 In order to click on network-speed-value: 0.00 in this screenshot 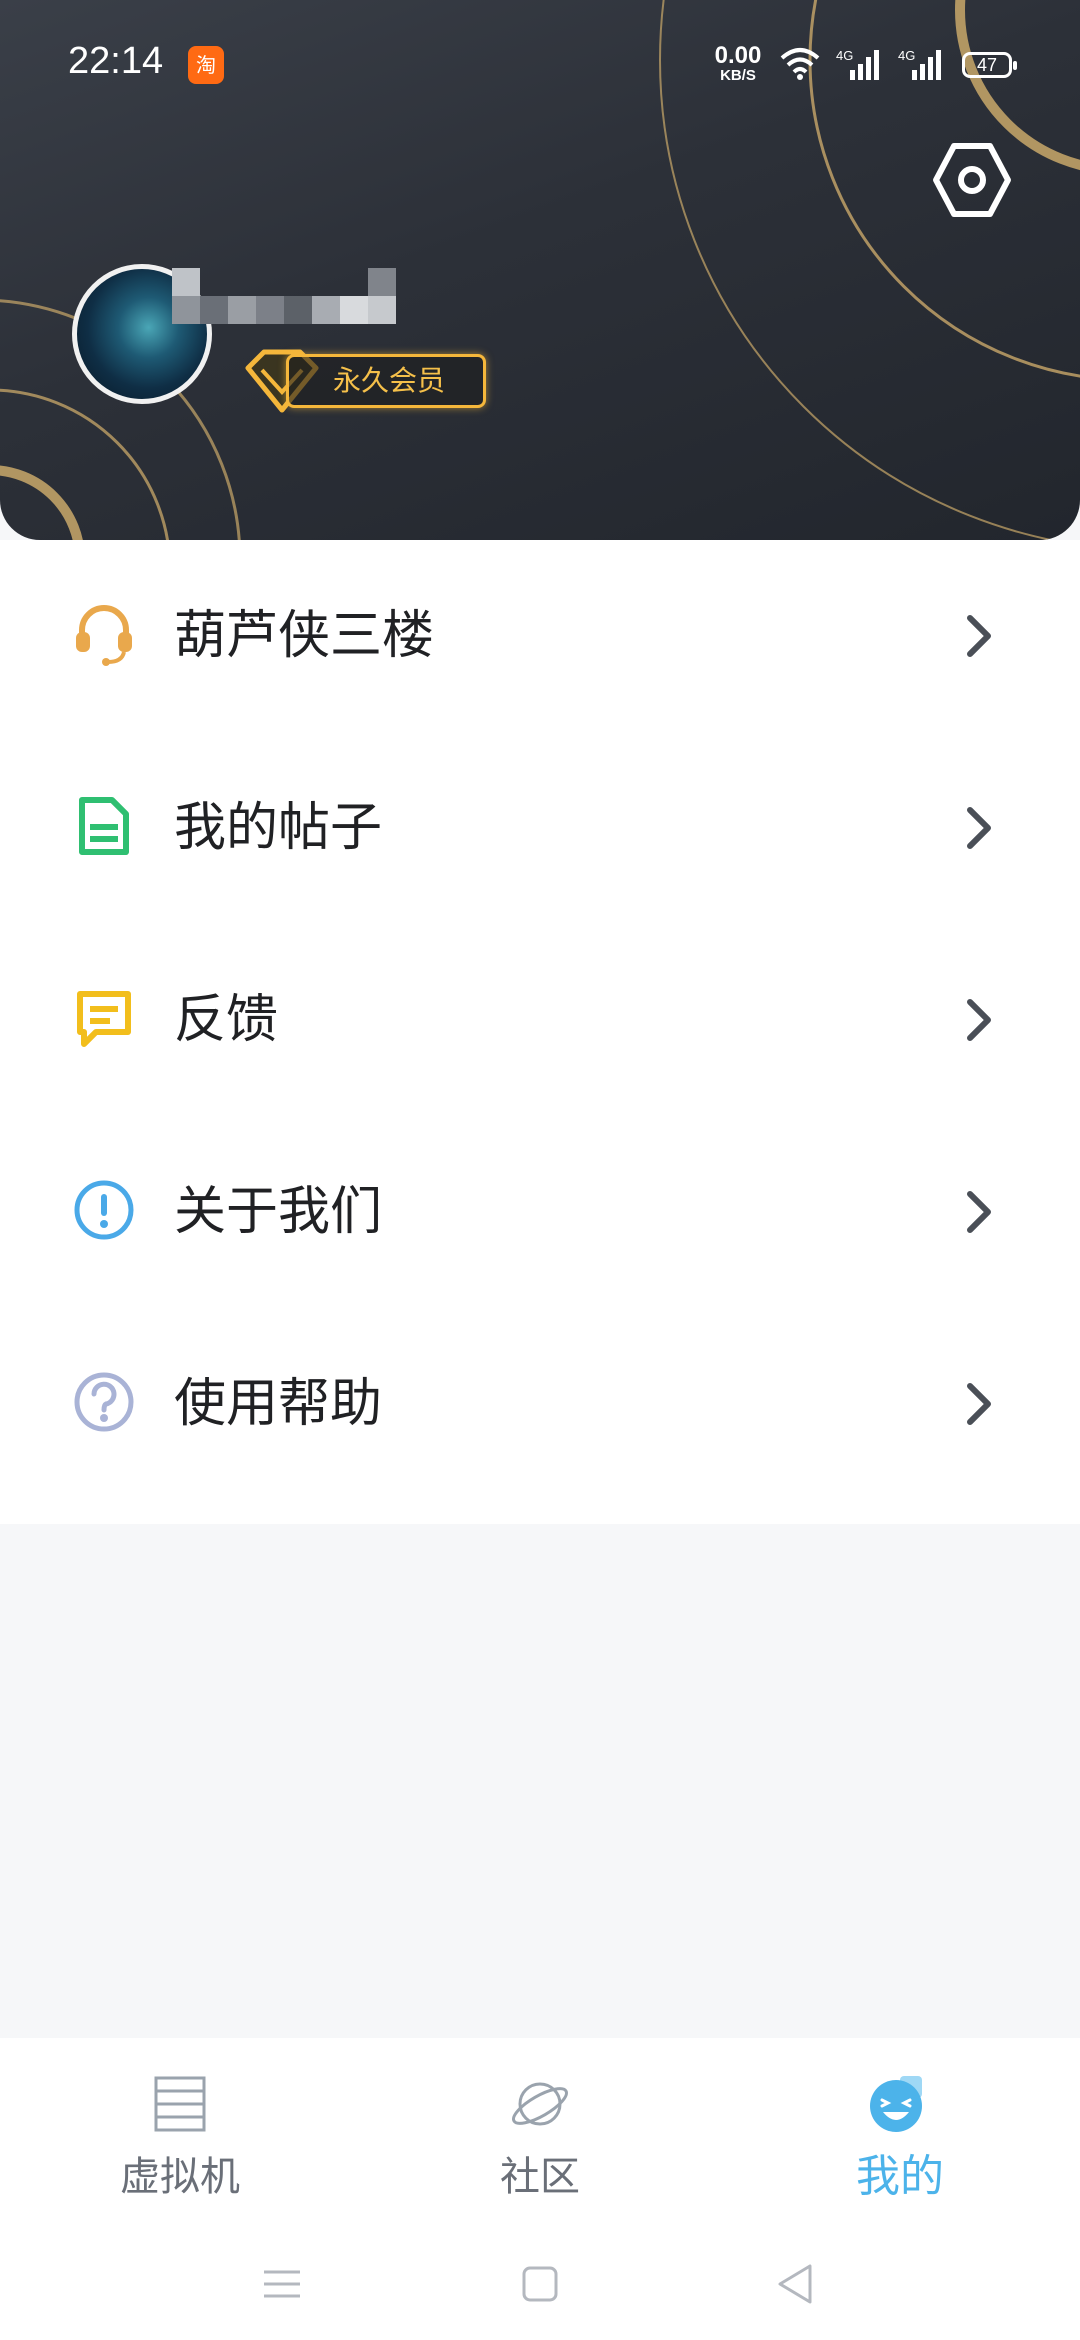, I will do `click(738, 55)`.